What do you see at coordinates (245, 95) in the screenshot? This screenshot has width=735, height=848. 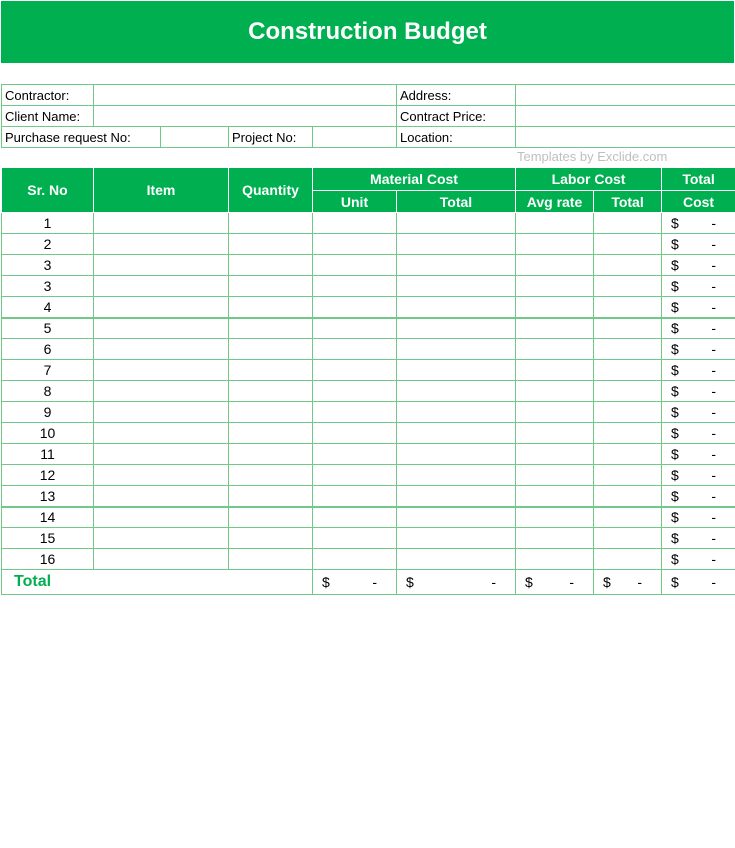 I see `contractor-field` at bounding box center [245, 95].